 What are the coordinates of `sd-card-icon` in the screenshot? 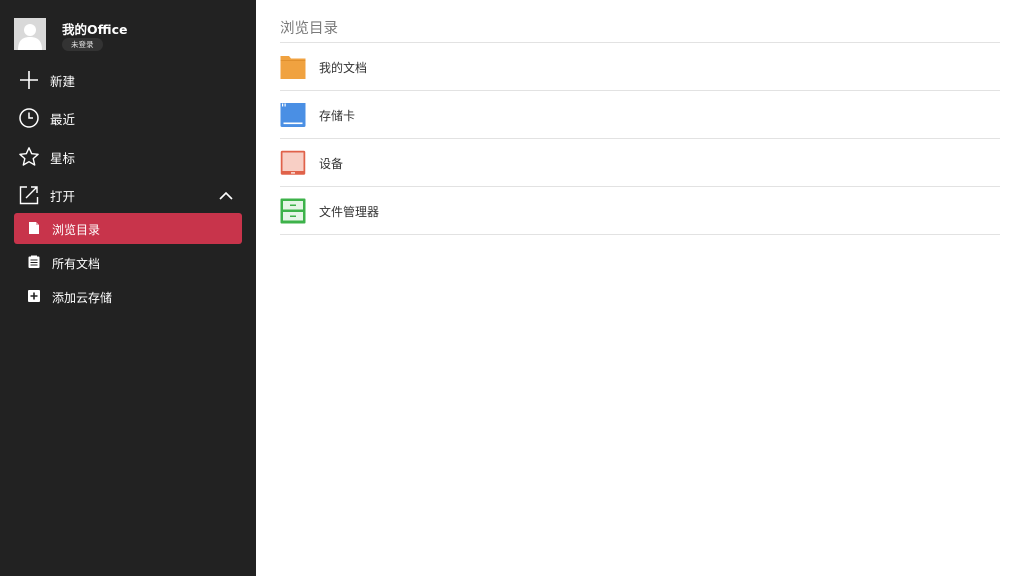 It's located at (293, 115).